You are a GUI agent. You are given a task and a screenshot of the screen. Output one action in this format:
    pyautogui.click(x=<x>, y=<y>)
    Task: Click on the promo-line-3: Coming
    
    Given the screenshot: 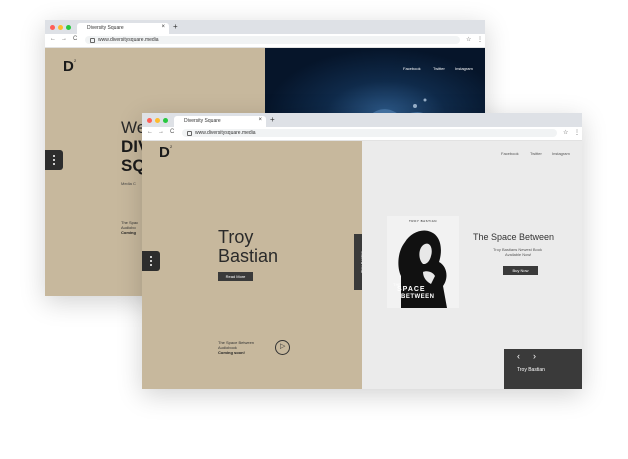 What is the action you would take?
    pyautogui.click(x=128, y=232)
    